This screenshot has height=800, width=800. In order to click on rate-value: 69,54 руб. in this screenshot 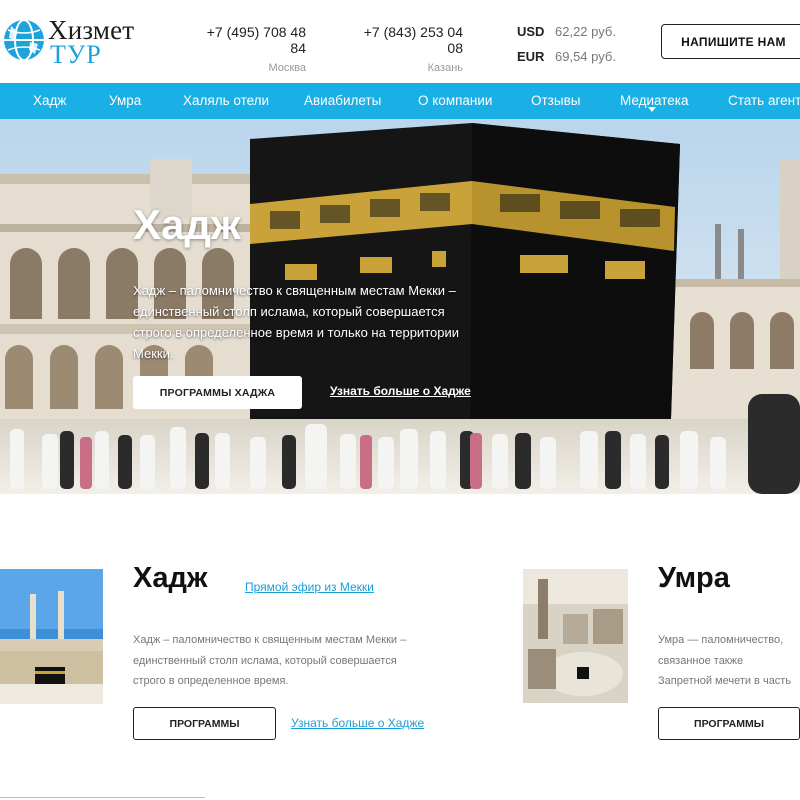, I will do `click(585, 56)`.